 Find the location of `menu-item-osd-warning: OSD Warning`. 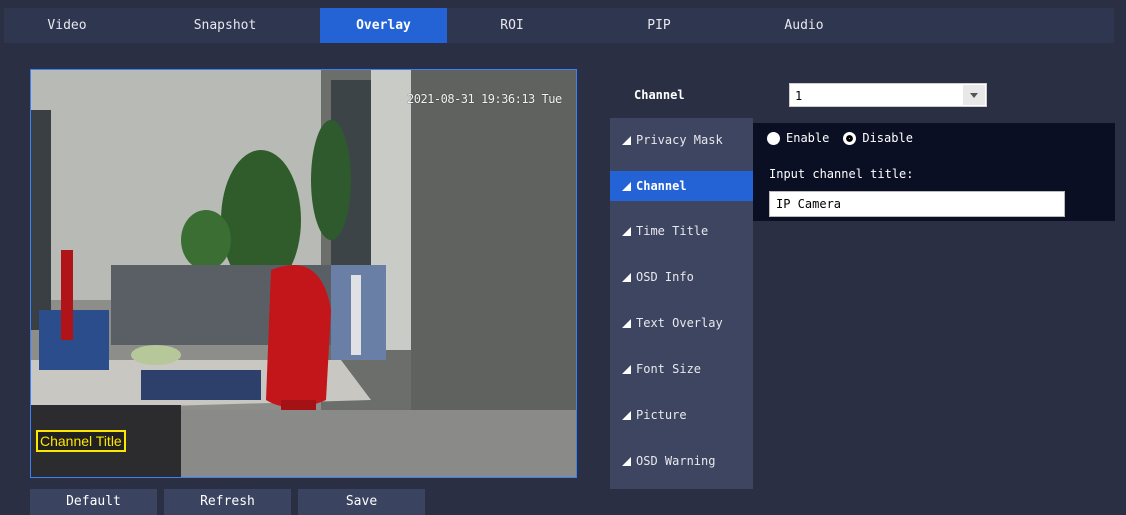

menu-item-osd-warning: OSD Warning is located at coordinates (681, 461).